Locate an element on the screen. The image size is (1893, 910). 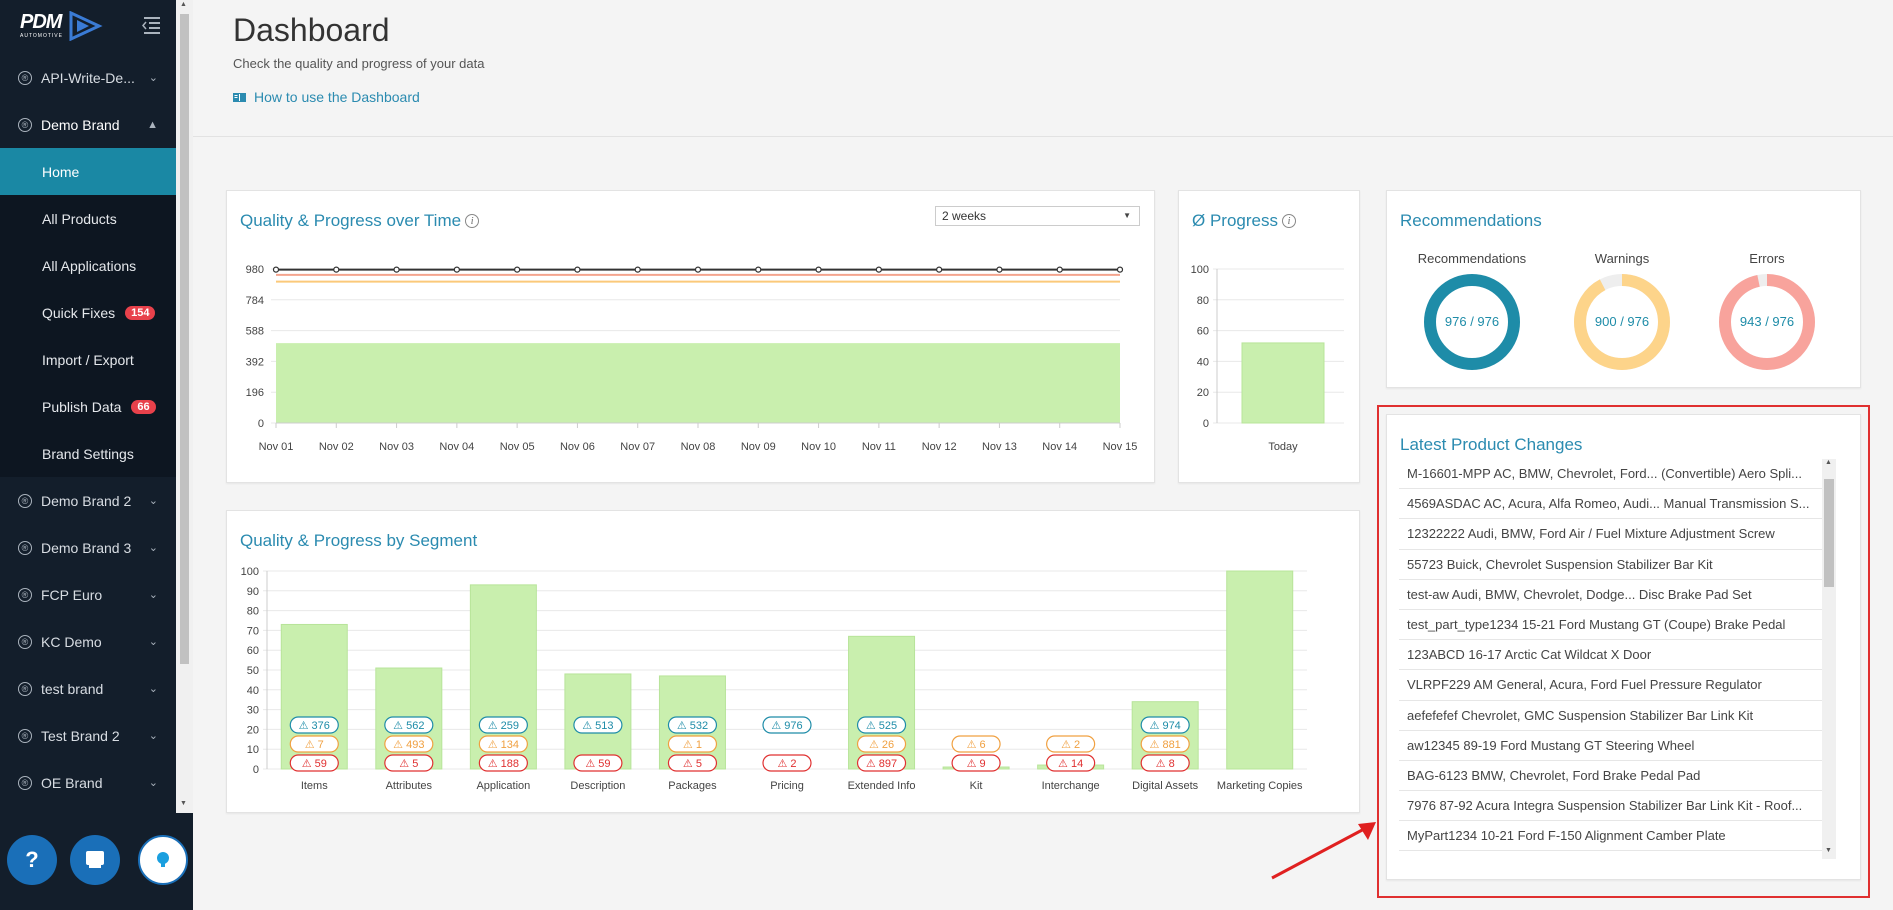
pdm-logo: PDM AUTOMOTIVE is located at coordinates (61, 26).